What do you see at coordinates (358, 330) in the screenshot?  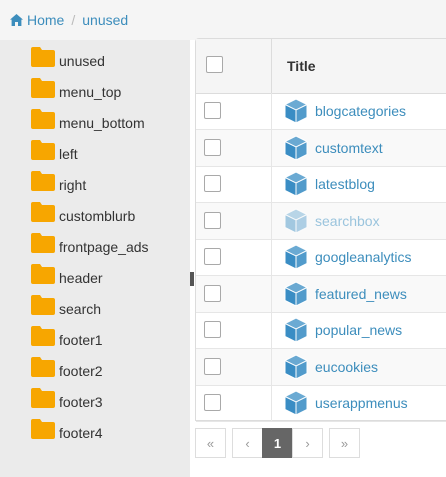 I see `module-title-link: popular_news` at bounding box center [358, 330].